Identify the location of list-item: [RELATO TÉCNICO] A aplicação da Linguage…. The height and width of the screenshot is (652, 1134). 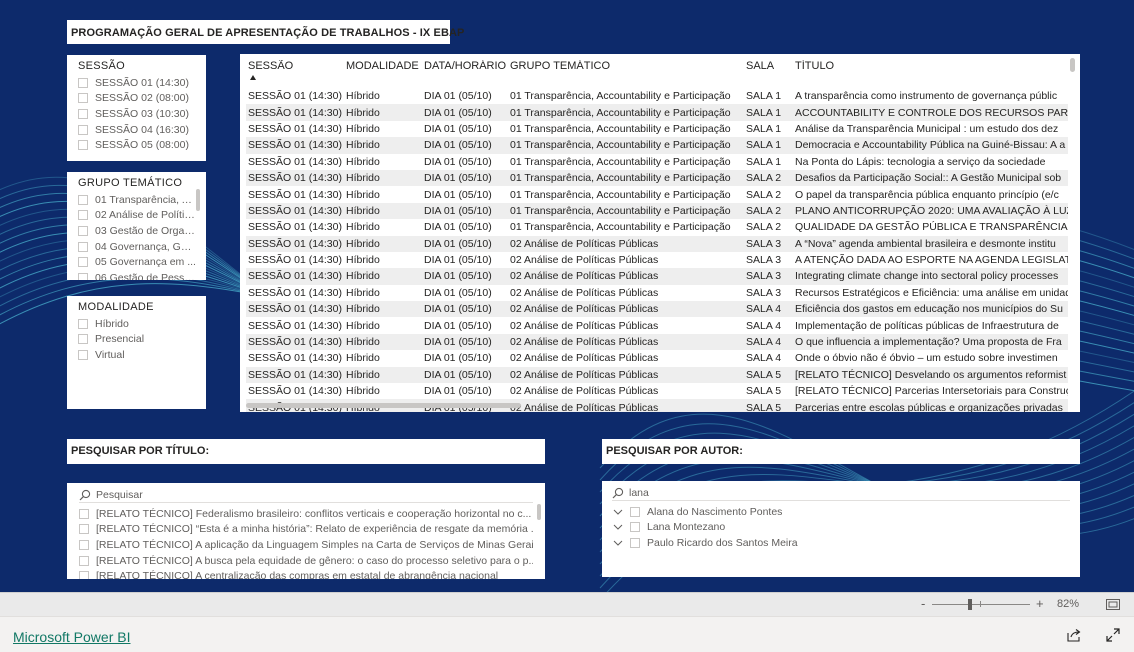
(306, 545).